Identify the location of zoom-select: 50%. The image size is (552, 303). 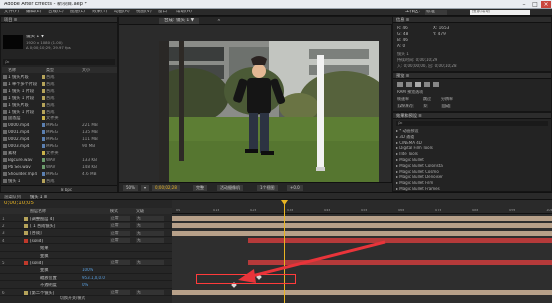
(130, 188).